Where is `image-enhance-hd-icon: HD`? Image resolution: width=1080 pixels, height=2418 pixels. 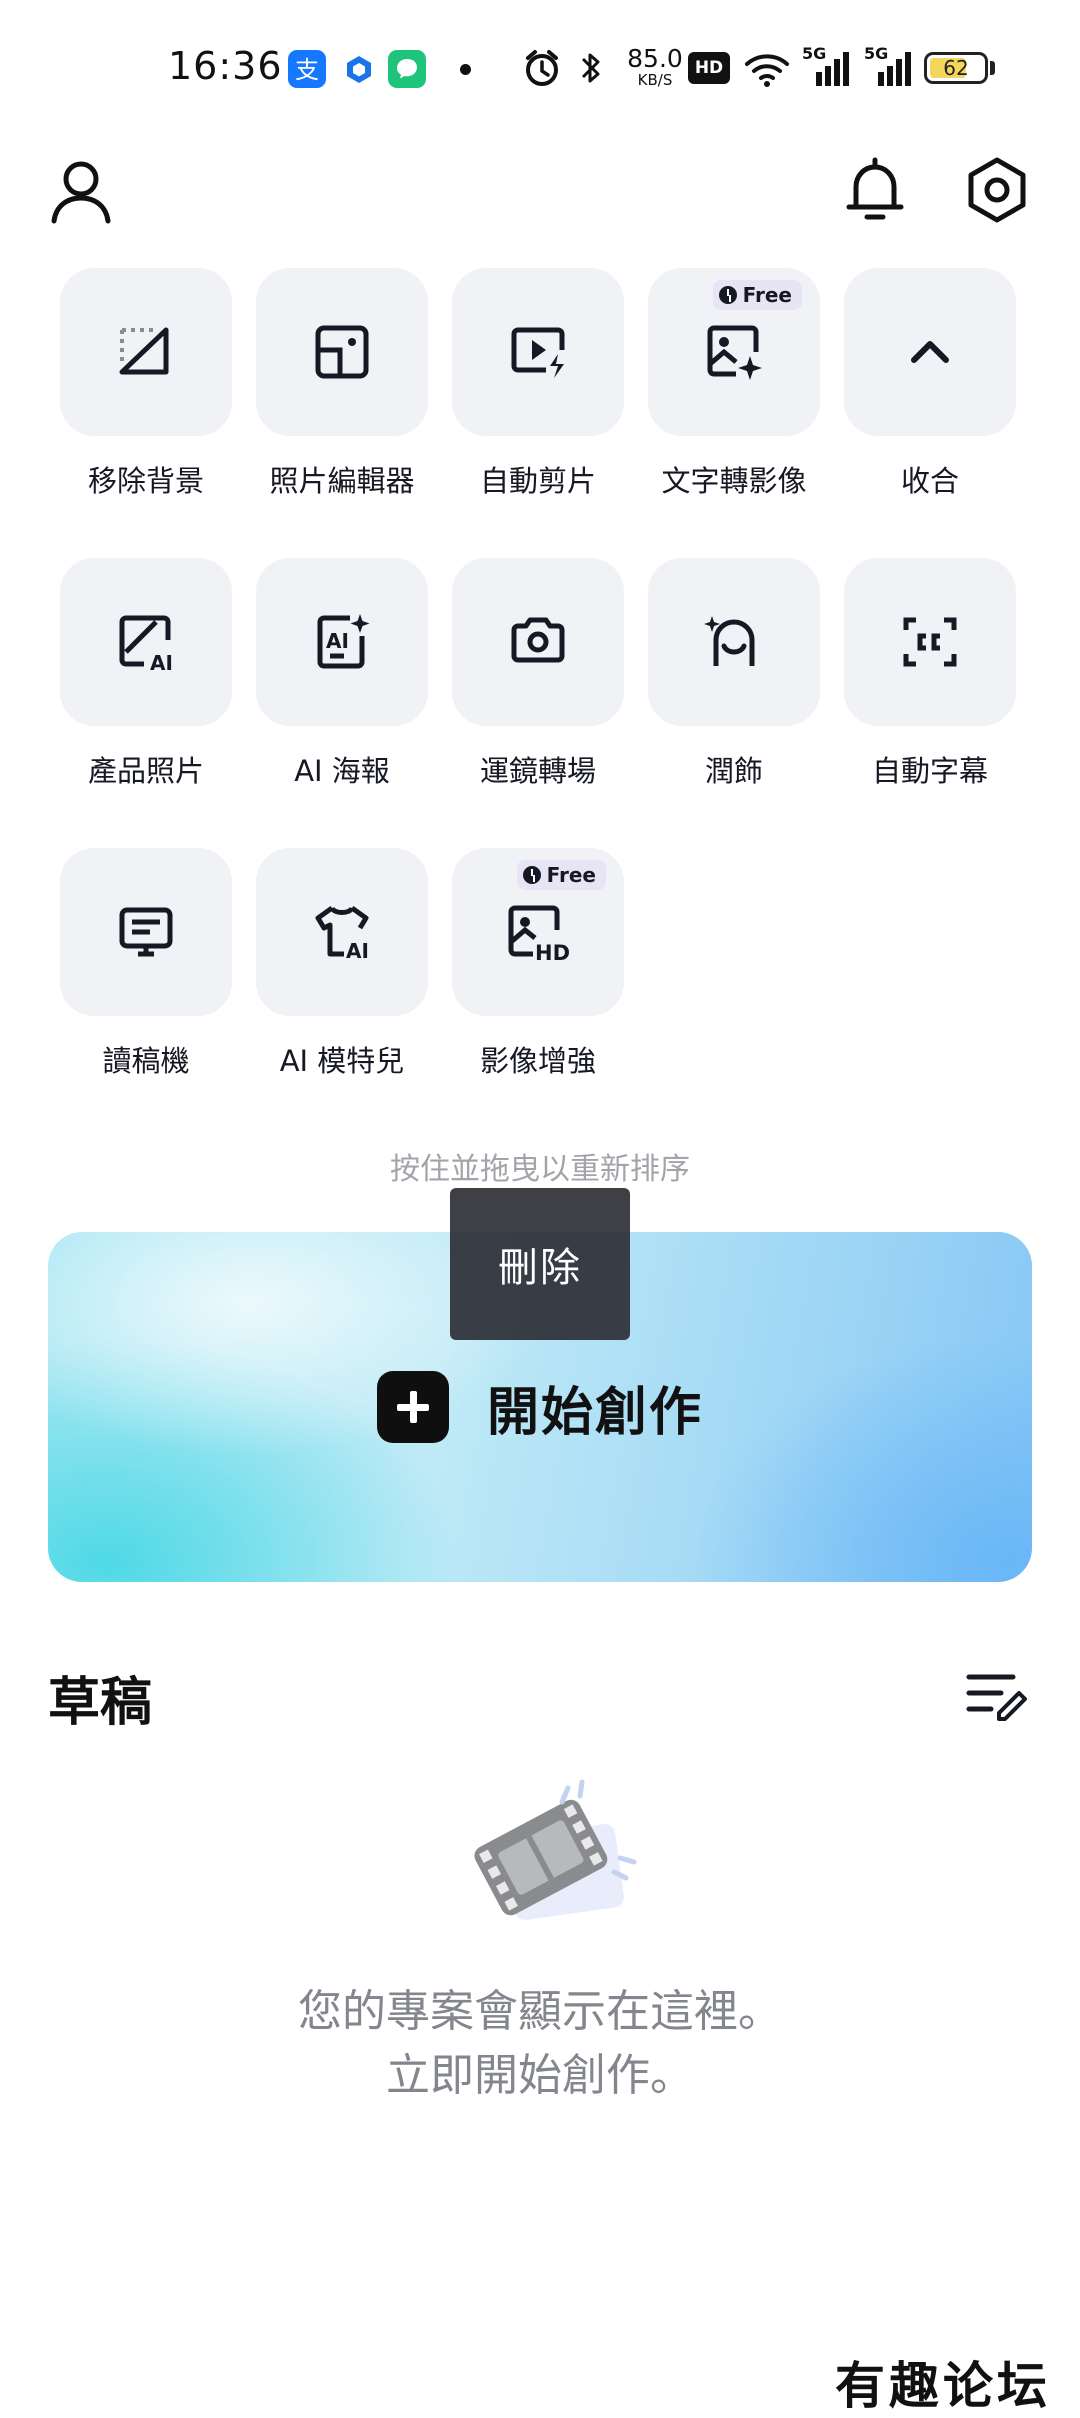 image-enhance-hd-icon: HD is located at coordinates (539, 934).